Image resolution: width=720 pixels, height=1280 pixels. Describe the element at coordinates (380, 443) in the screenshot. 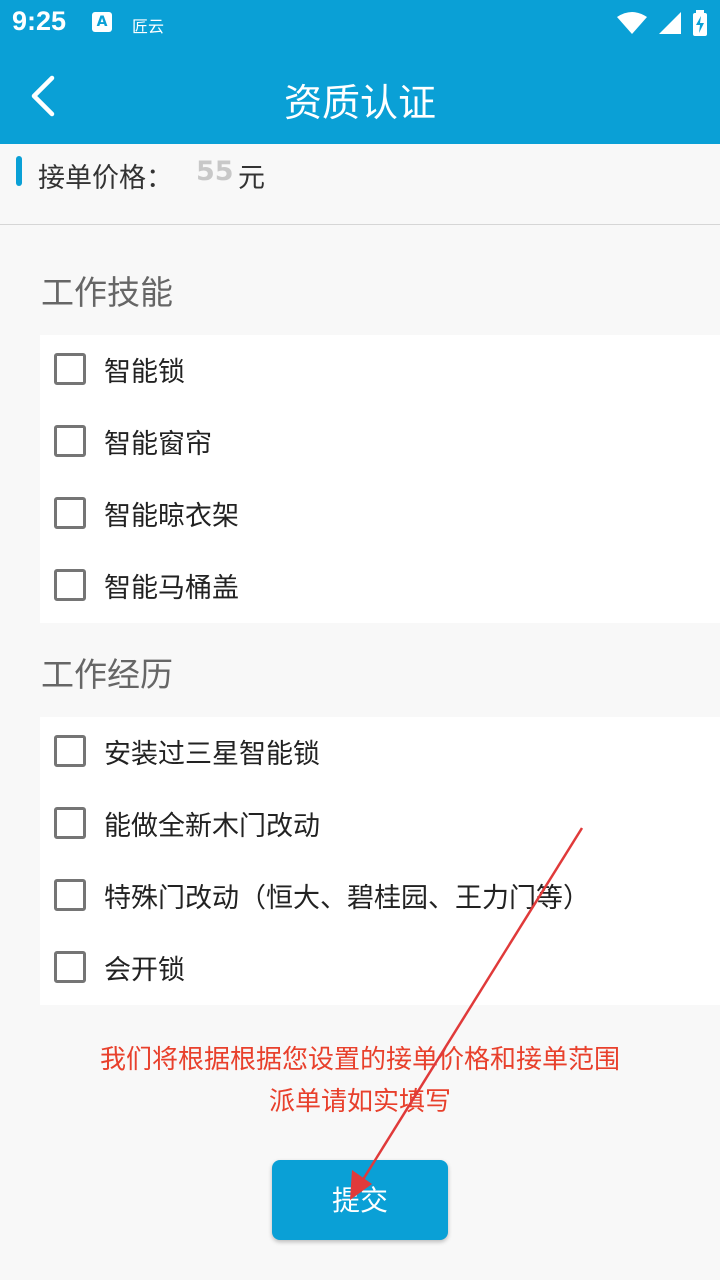

I see `skill-option: 智能窗帘` at that location.